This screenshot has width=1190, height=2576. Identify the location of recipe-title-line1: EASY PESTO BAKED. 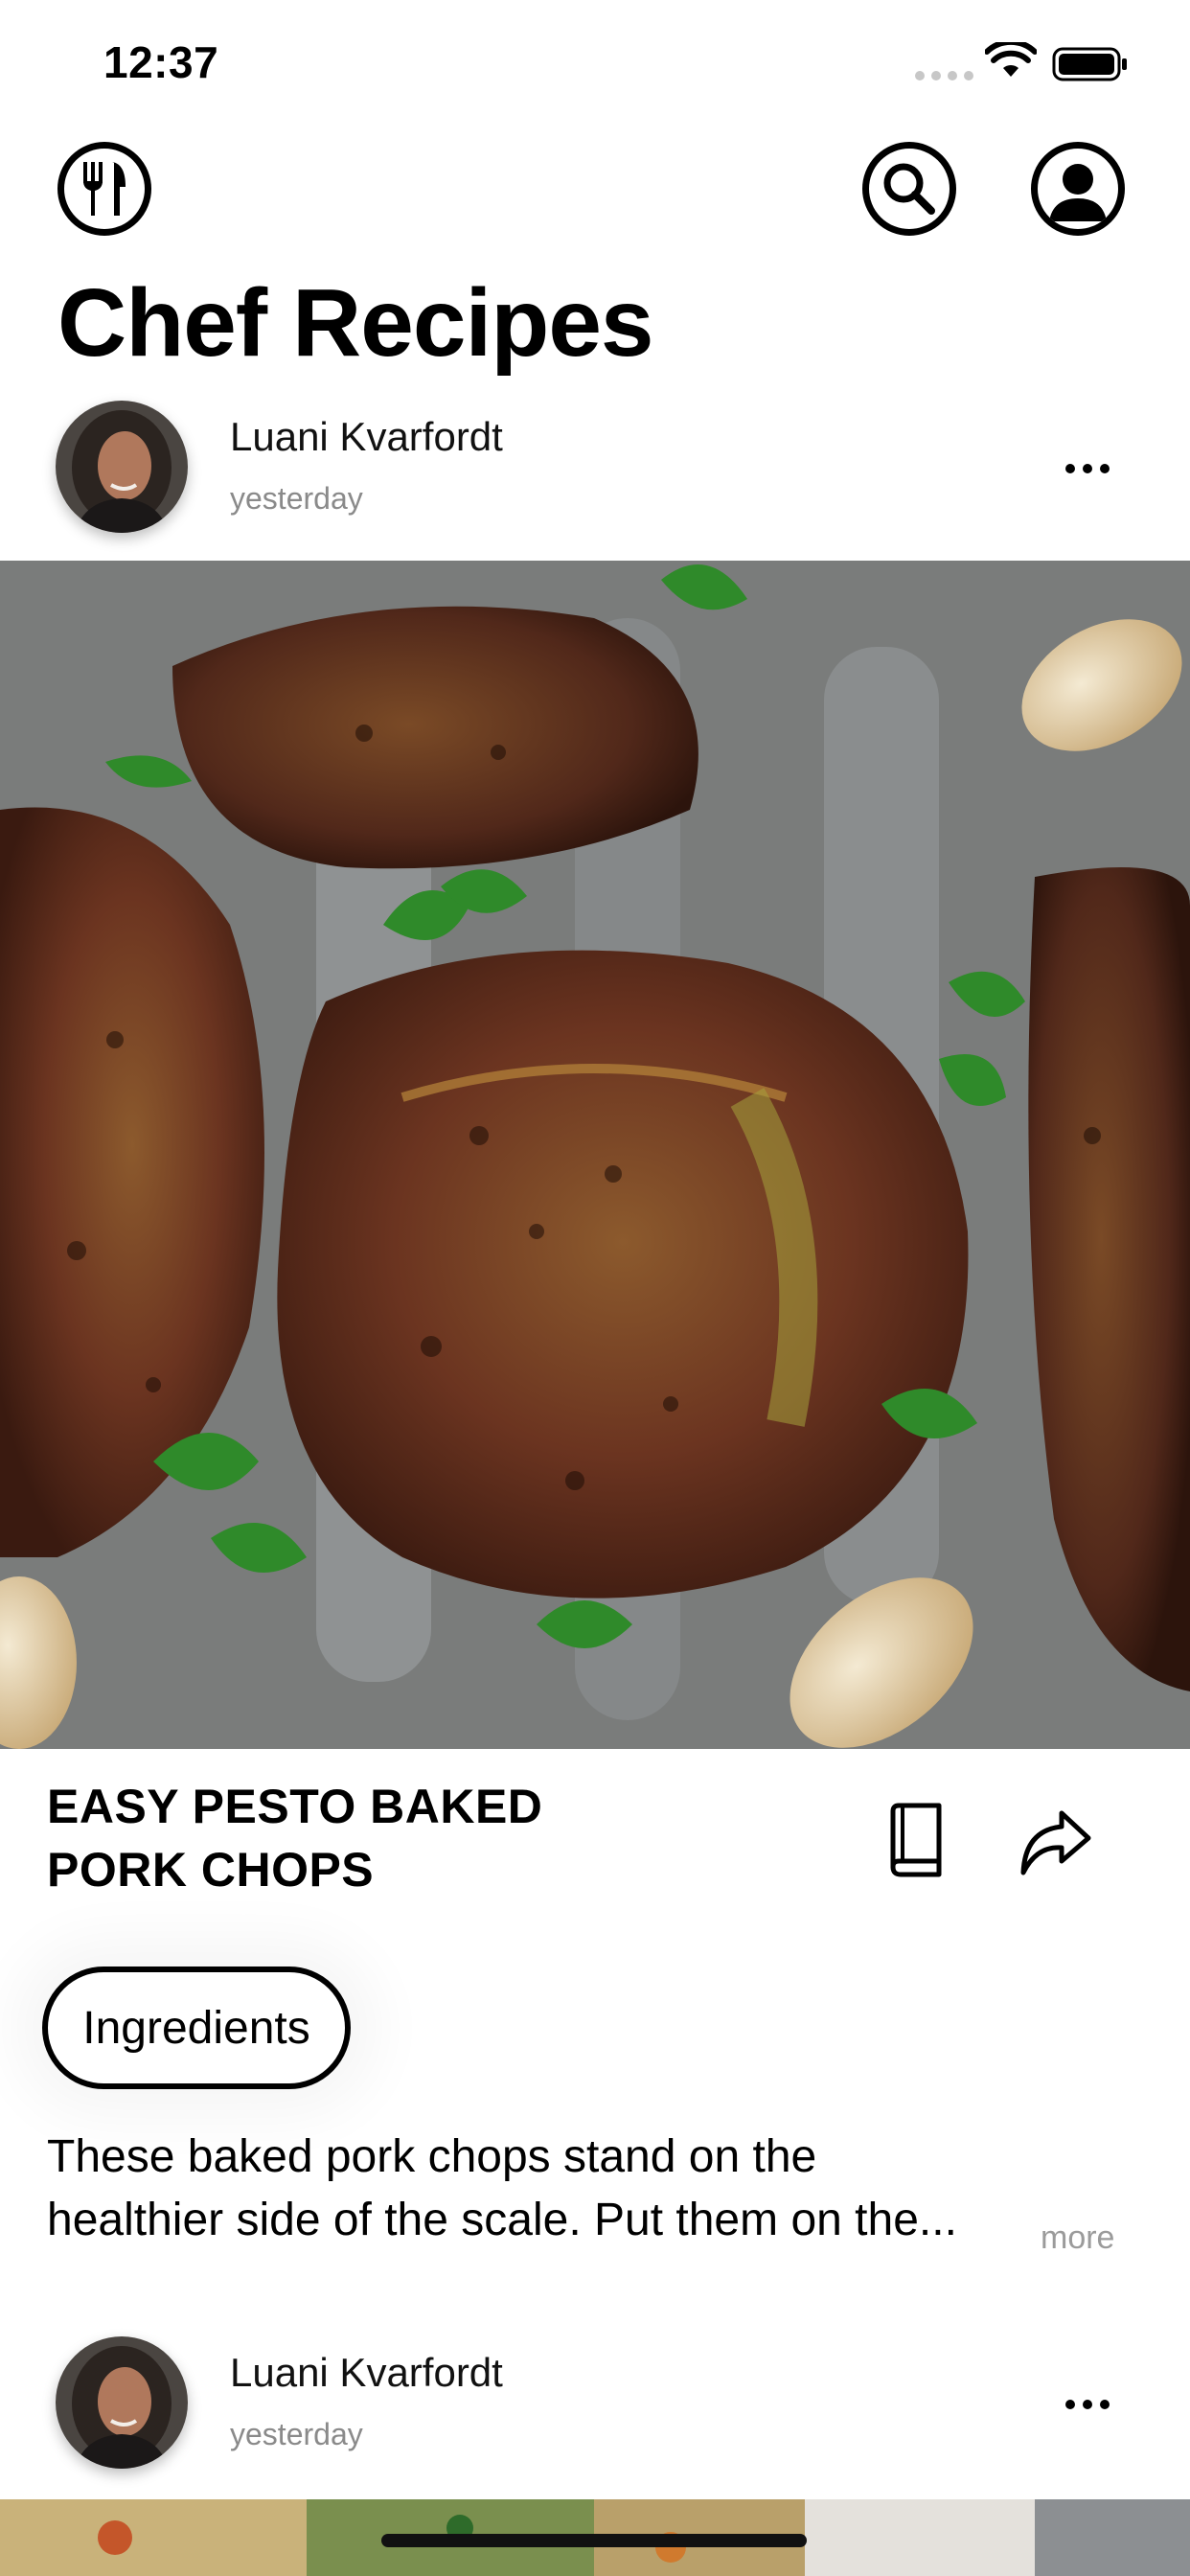
(295, 1806).